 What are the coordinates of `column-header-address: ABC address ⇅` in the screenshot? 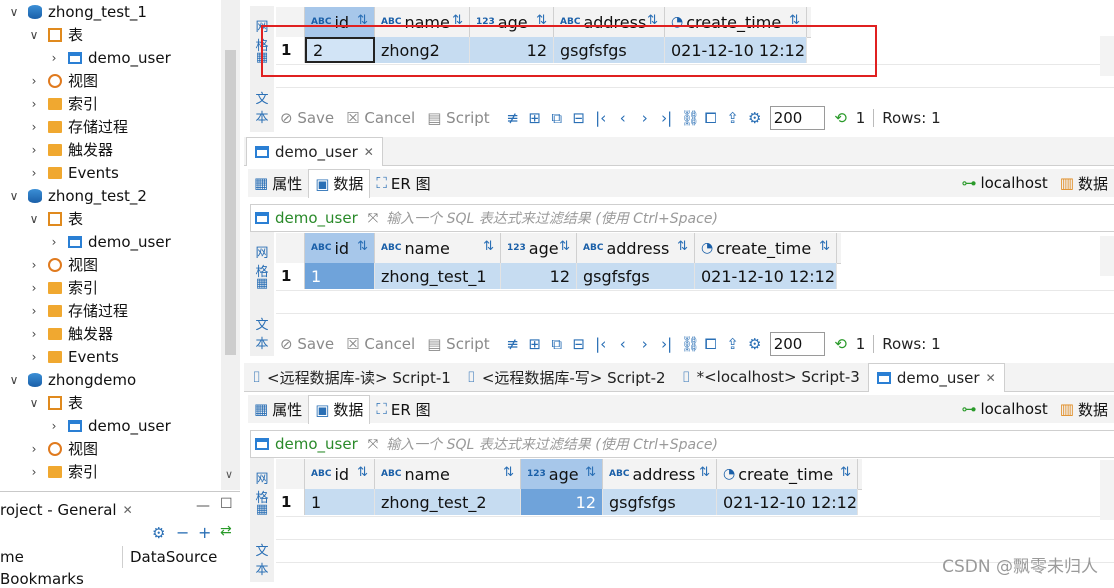 It's located at (660, 474).